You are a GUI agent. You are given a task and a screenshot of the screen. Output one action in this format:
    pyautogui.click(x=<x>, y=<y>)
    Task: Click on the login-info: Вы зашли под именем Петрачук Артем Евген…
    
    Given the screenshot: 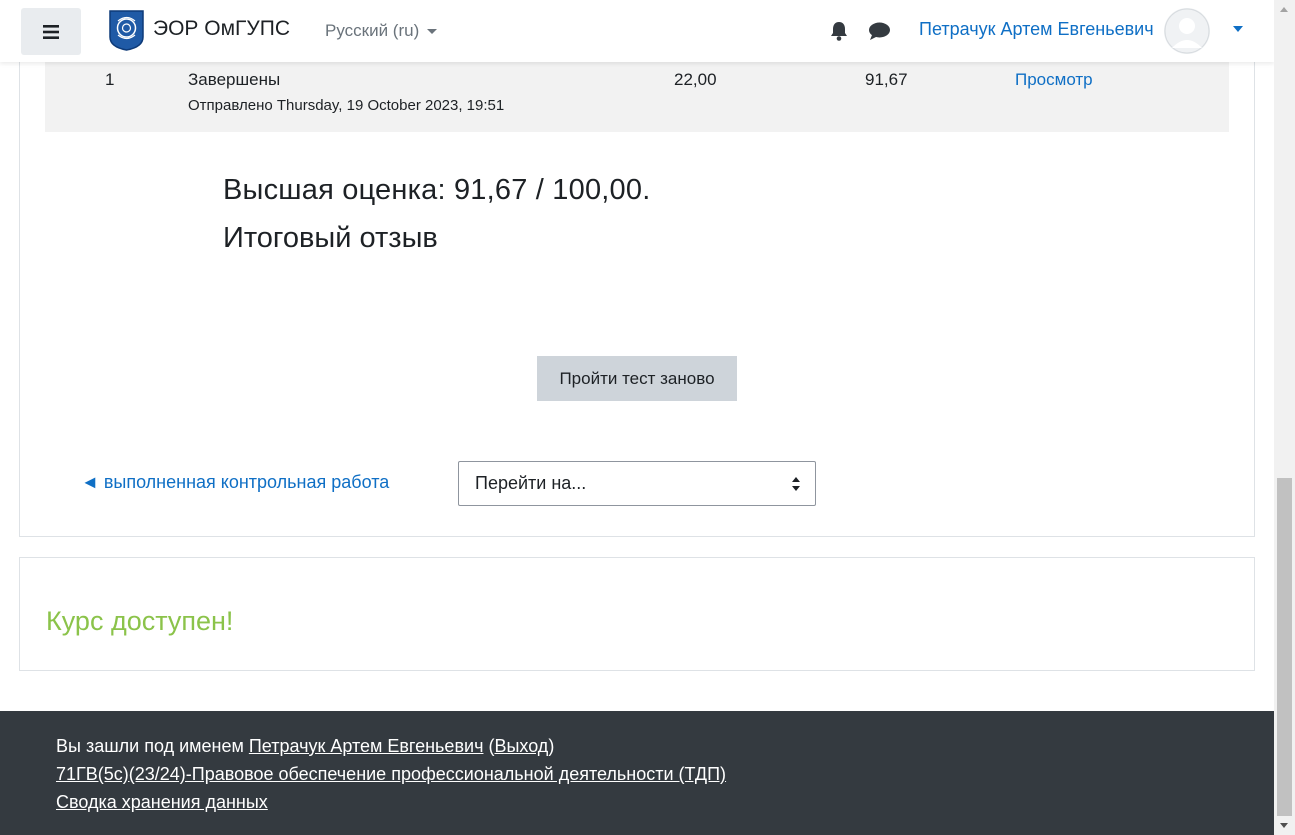 What is the action you would take?
    pyautogui.click(x=305, y=746)
    